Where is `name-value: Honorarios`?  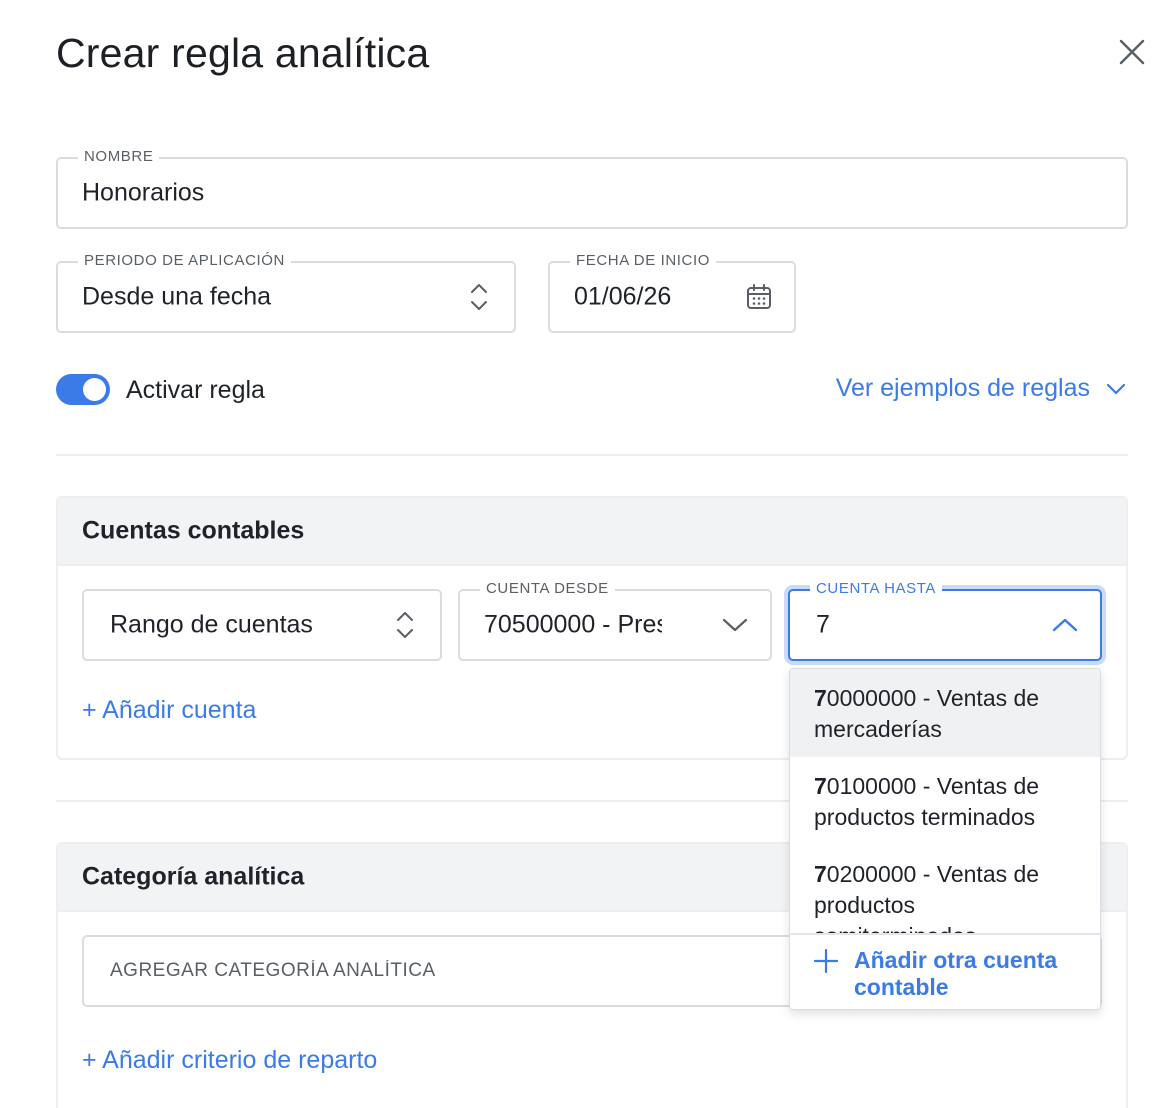
name-value: Honorarios is located at coordinates (143, 192).